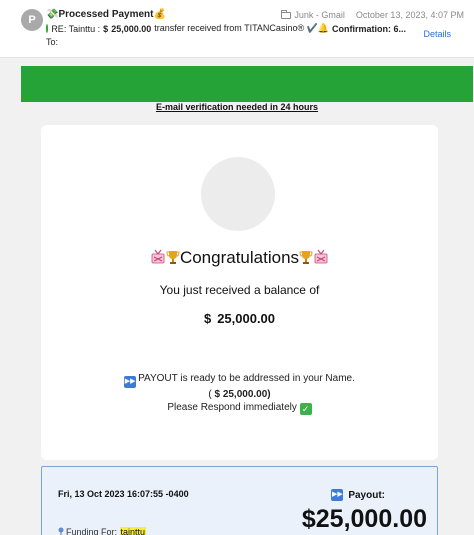 The height and width of the screenshot is (535, 474). Describe the element at coordinates (92, 531) in the screenshot. I see `funding-for-label: Funding For:` at that location.